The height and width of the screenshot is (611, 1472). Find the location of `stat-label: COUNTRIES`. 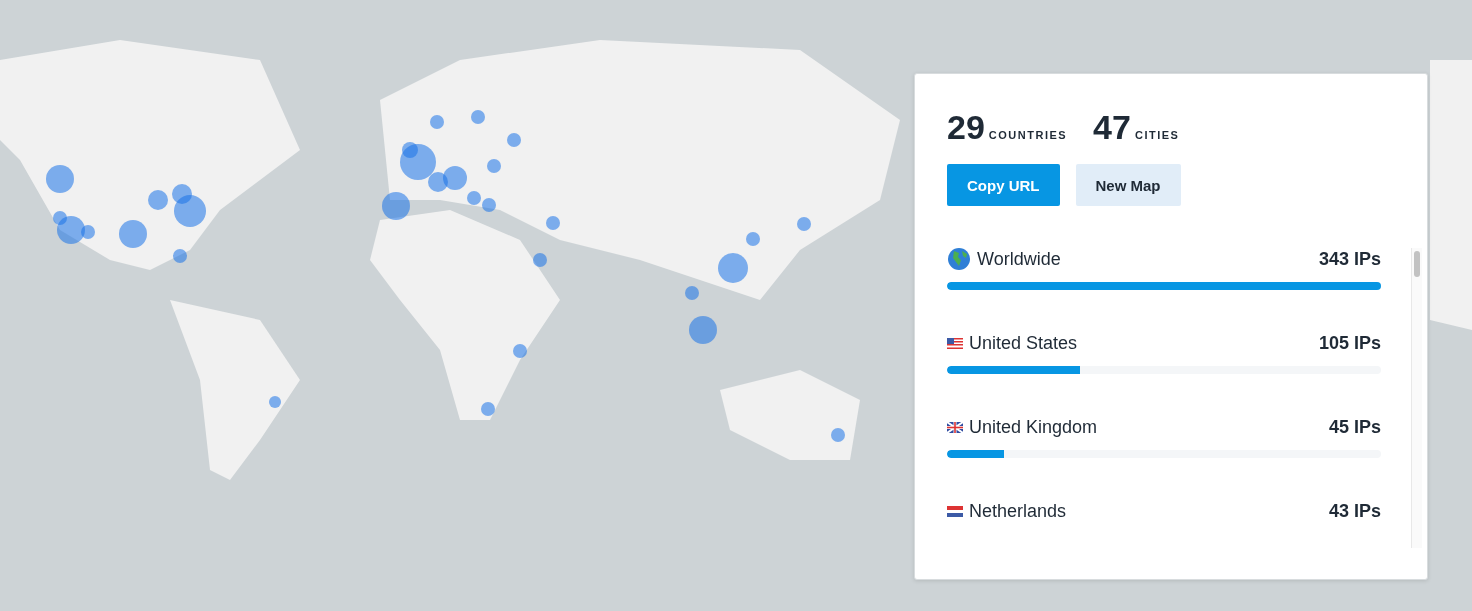

stat-label: COUNTRIES is located at coordinates (1028, 135).